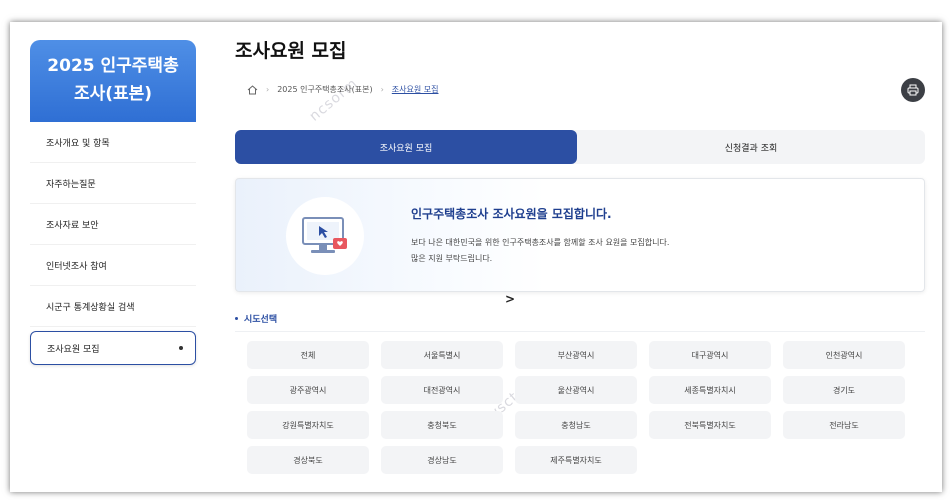 This screenshot has height=500, width=950. Describe the element at coordinates (113, 94) in the screenshot. I see `sidebar-title-line2: 조사(표본)` at that location.